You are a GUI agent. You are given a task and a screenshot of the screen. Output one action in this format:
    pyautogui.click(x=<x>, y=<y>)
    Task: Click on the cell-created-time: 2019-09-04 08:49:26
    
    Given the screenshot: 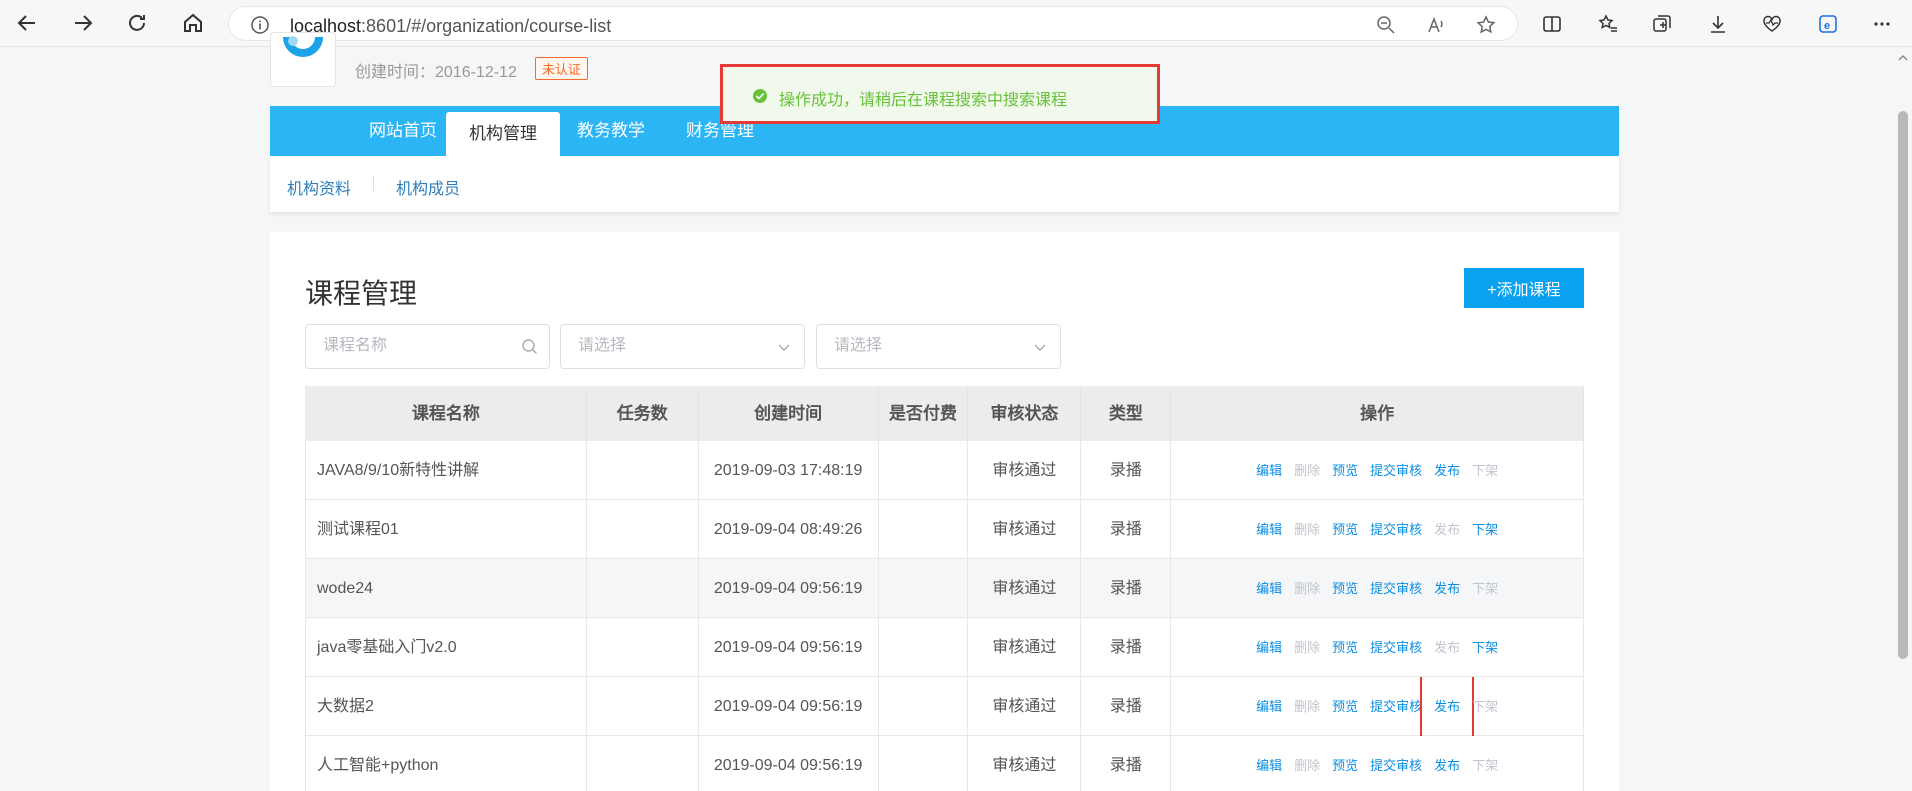 What is the action you would take?
    pyautogui.click(x=789, y=529)
    